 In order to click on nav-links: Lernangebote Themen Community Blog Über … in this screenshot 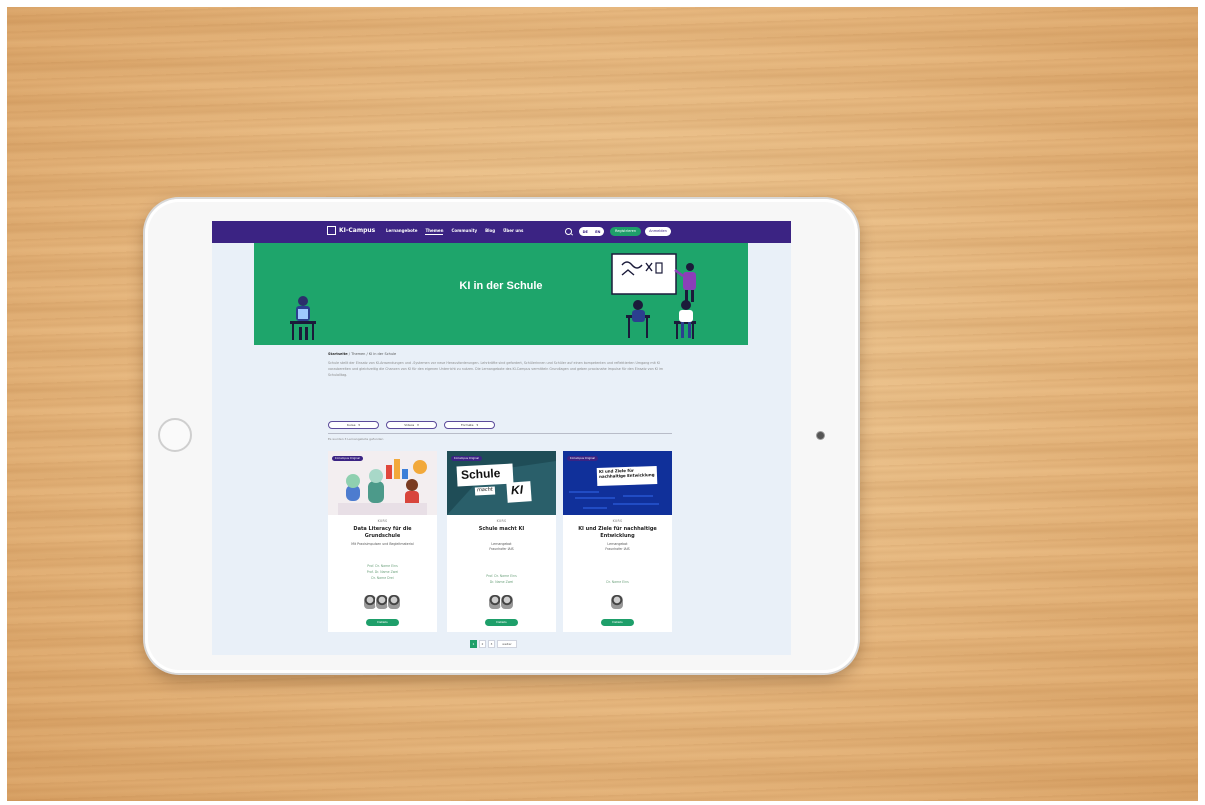, I will do `click(454, 231)`.